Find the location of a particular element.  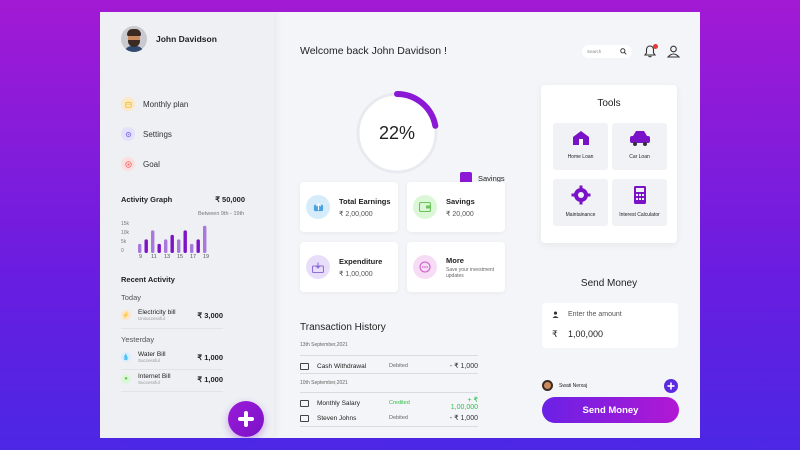

tool-label: Home Loan is located at coordinates (580, 157).